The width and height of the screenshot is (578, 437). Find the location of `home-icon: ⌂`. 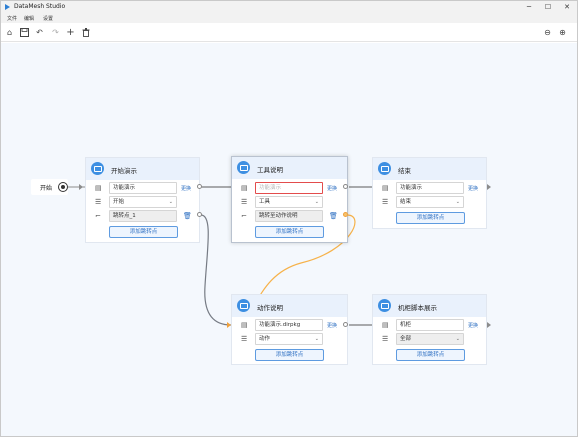

home-icon: ⌂ is located at coordinates (9, 32).